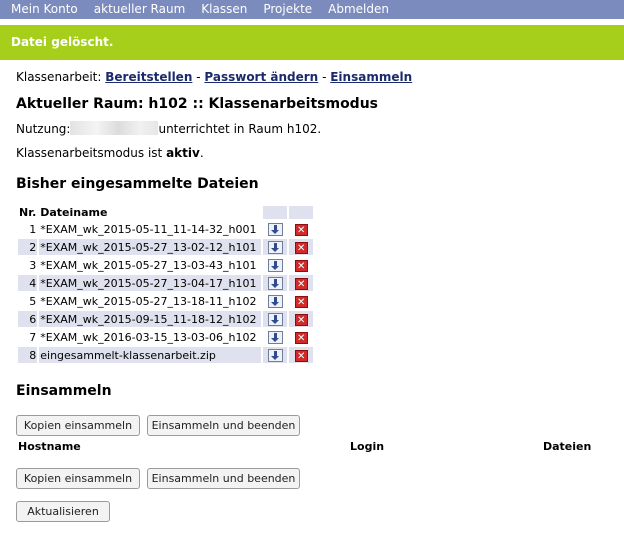 Image resolution: width=624 pixels, height=534 pixels. I want to click on file-nr: 7, so click(33, 337).